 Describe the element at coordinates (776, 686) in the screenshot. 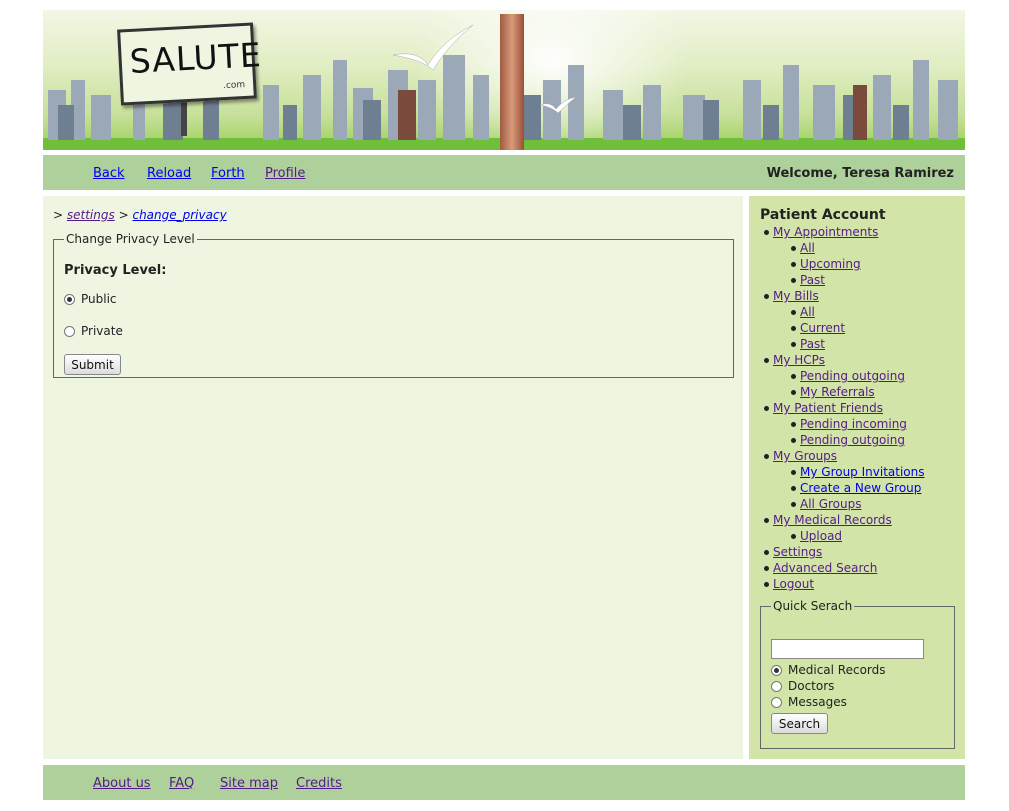

I see `radio-doctors` at that location.